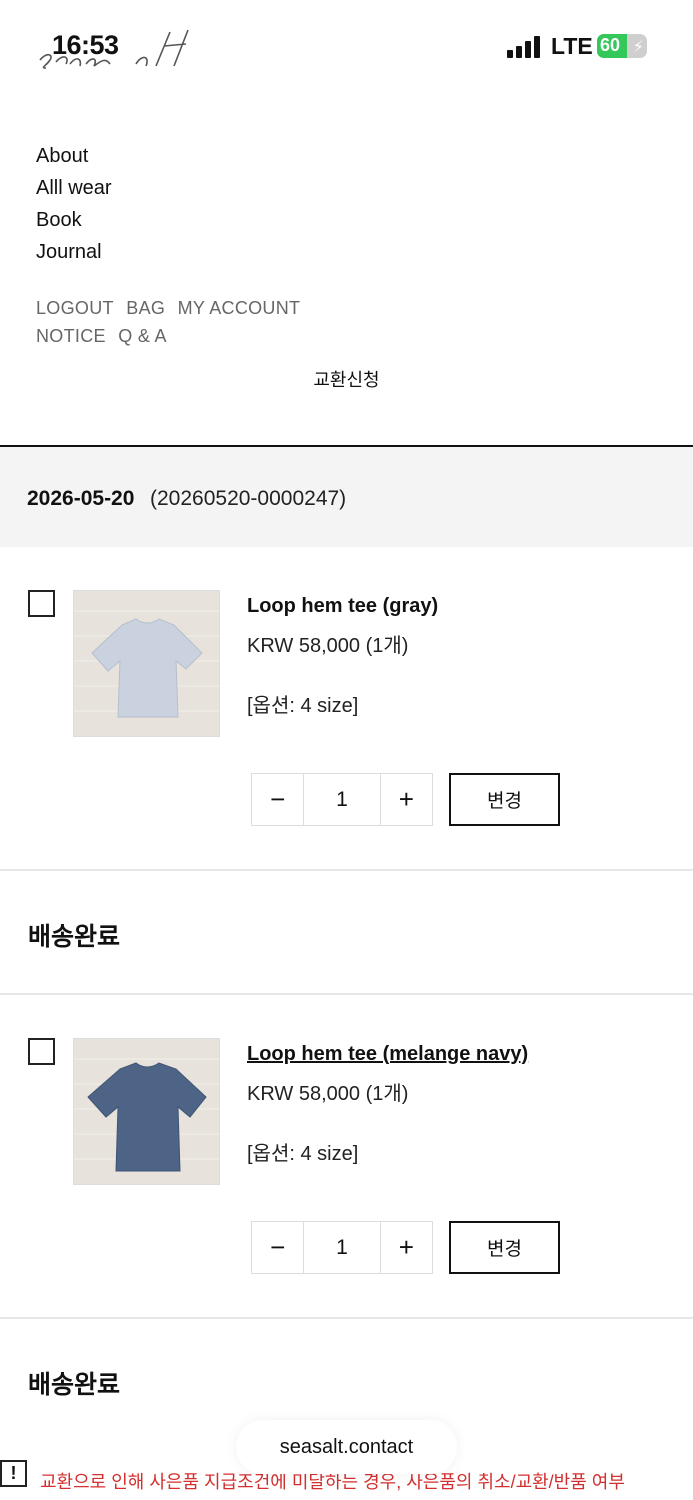 The height and width of the screenshot is (1500, 693). Describe the element at coordinates (81, 498) in the screenshot. I see `order-date: 2026-05-20` at that location.